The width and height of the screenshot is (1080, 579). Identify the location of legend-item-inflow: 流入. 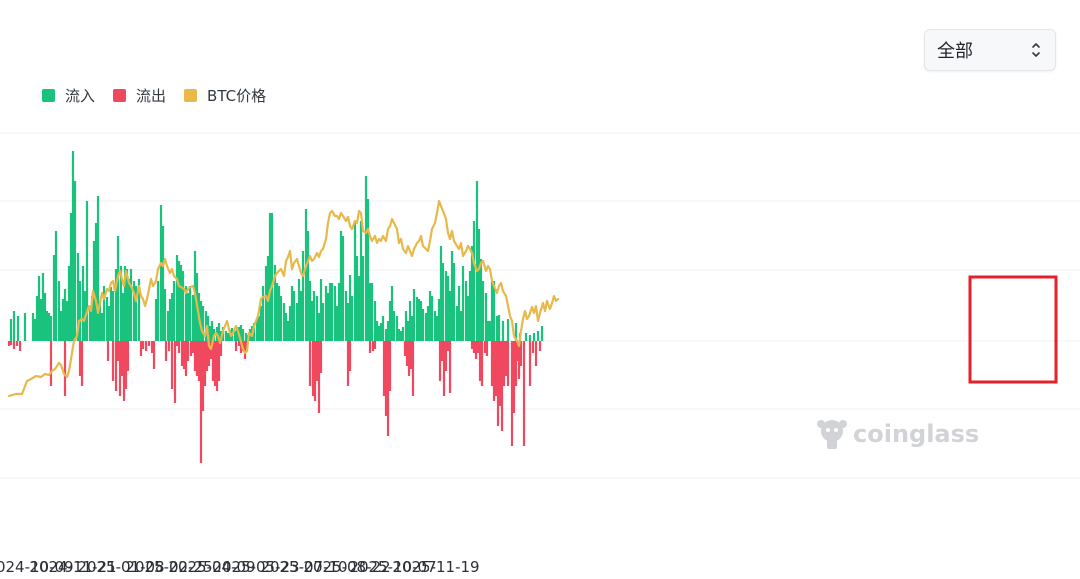
(68, 95).